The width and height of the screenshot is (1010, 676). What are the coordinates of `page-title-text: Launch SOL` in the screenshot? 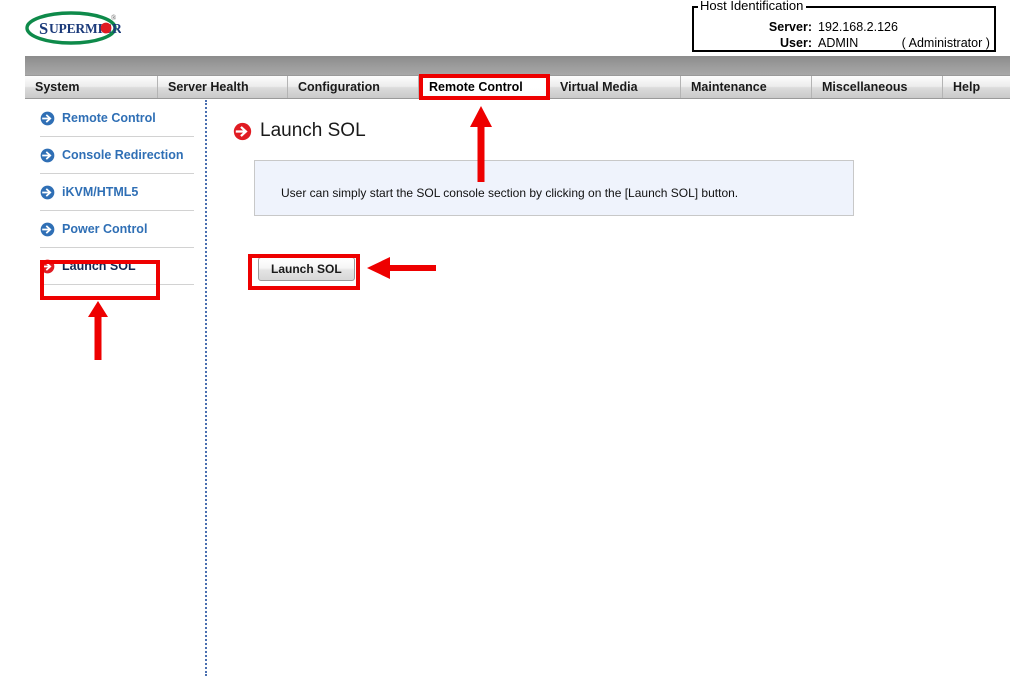 It's located at (313, 130).